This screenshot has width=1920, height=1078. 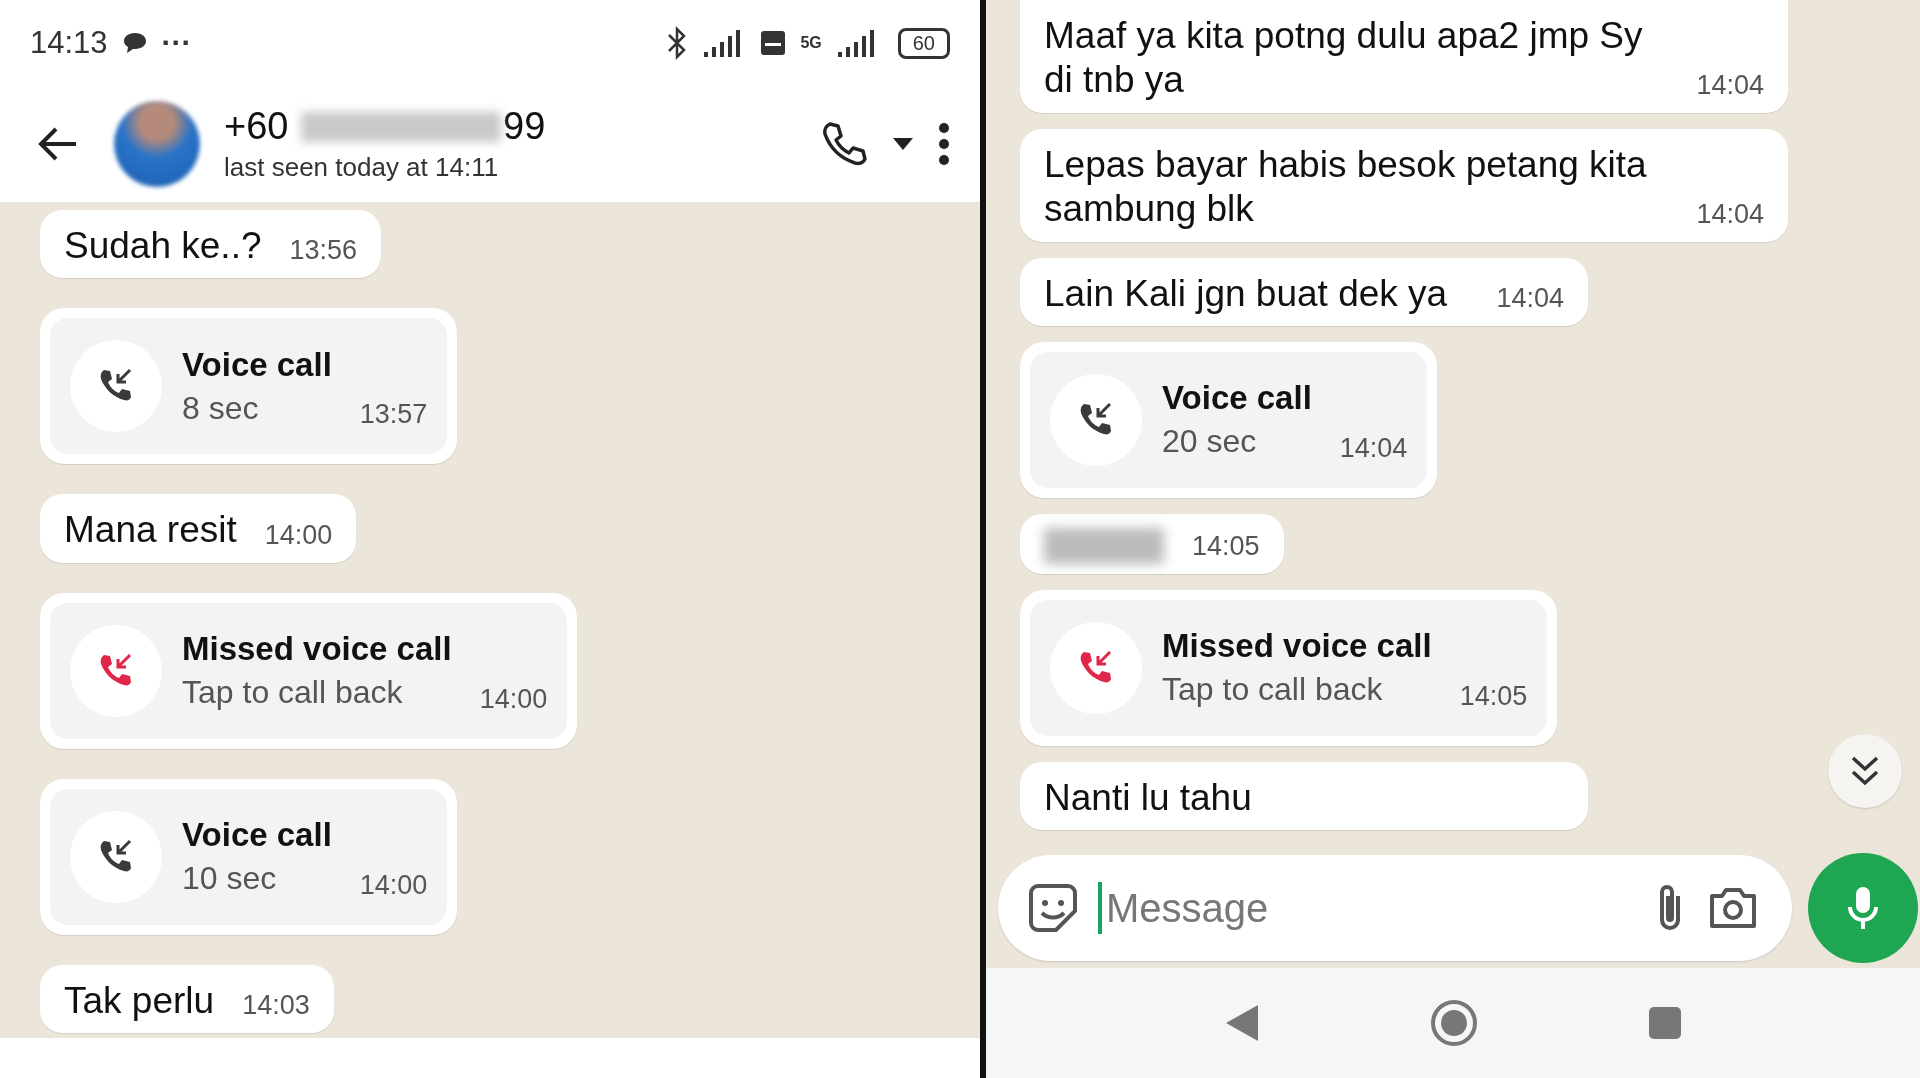 I want to click on network-label: 5G, so click(x=811, y=42).